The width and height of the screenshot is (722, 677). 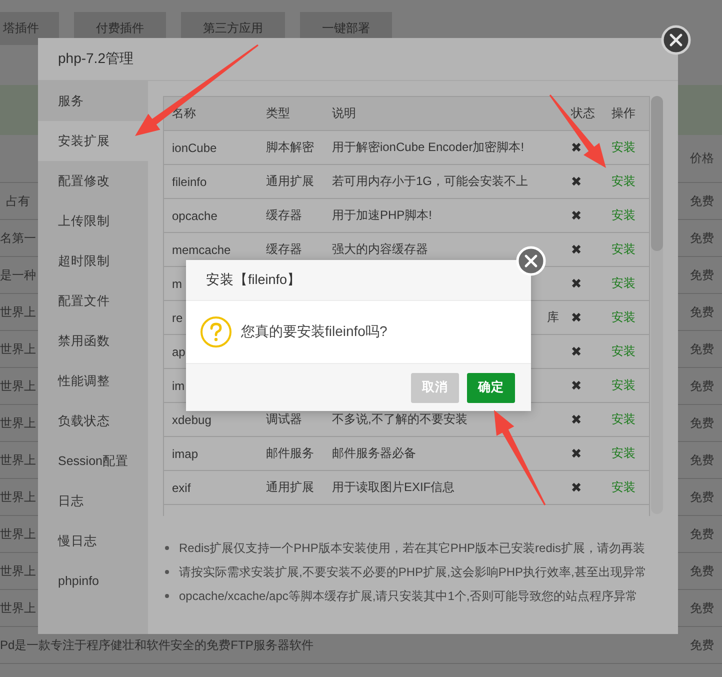 I want to click on column-header: 类型, so click(x=291, y=113).